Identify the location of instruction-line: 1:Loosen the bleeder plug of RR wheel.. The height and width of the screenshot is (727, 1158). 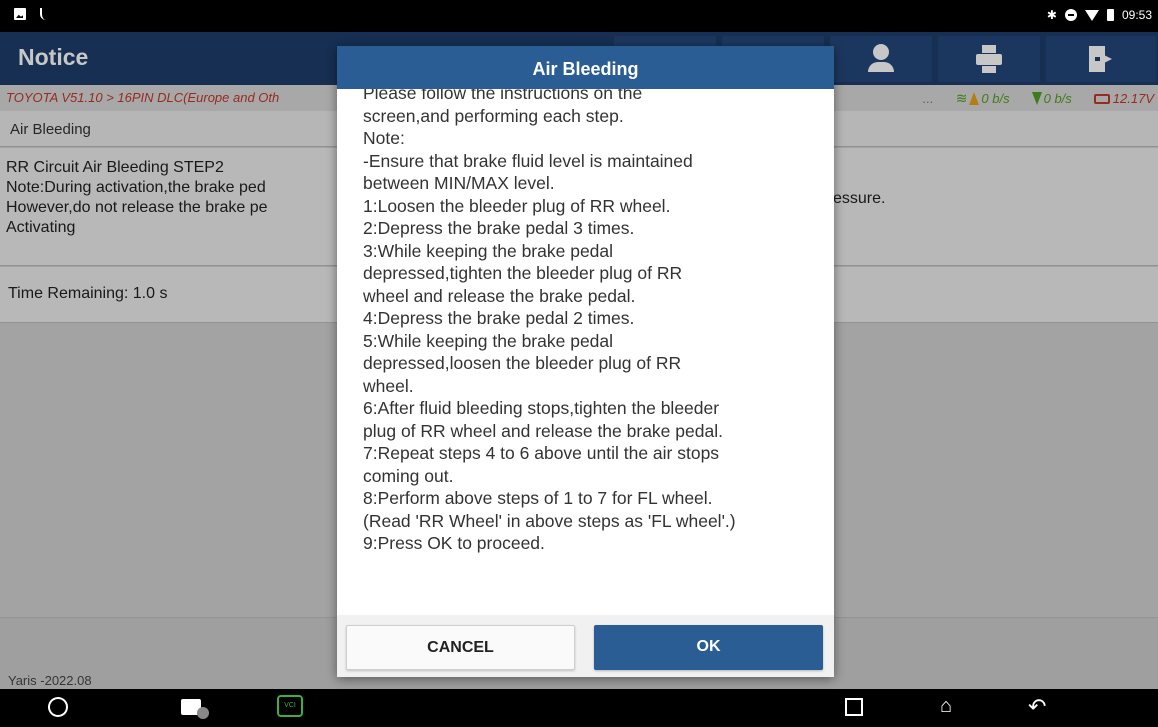
(517, 205).